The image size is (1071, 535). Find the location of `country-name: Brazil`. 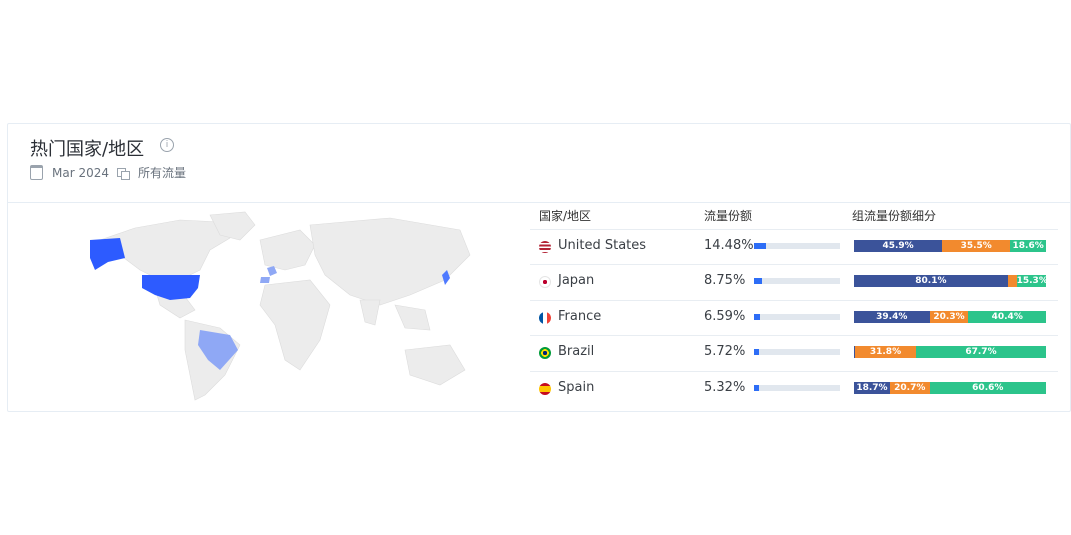

country-name: Brazil is located at coordinates (576, 351).